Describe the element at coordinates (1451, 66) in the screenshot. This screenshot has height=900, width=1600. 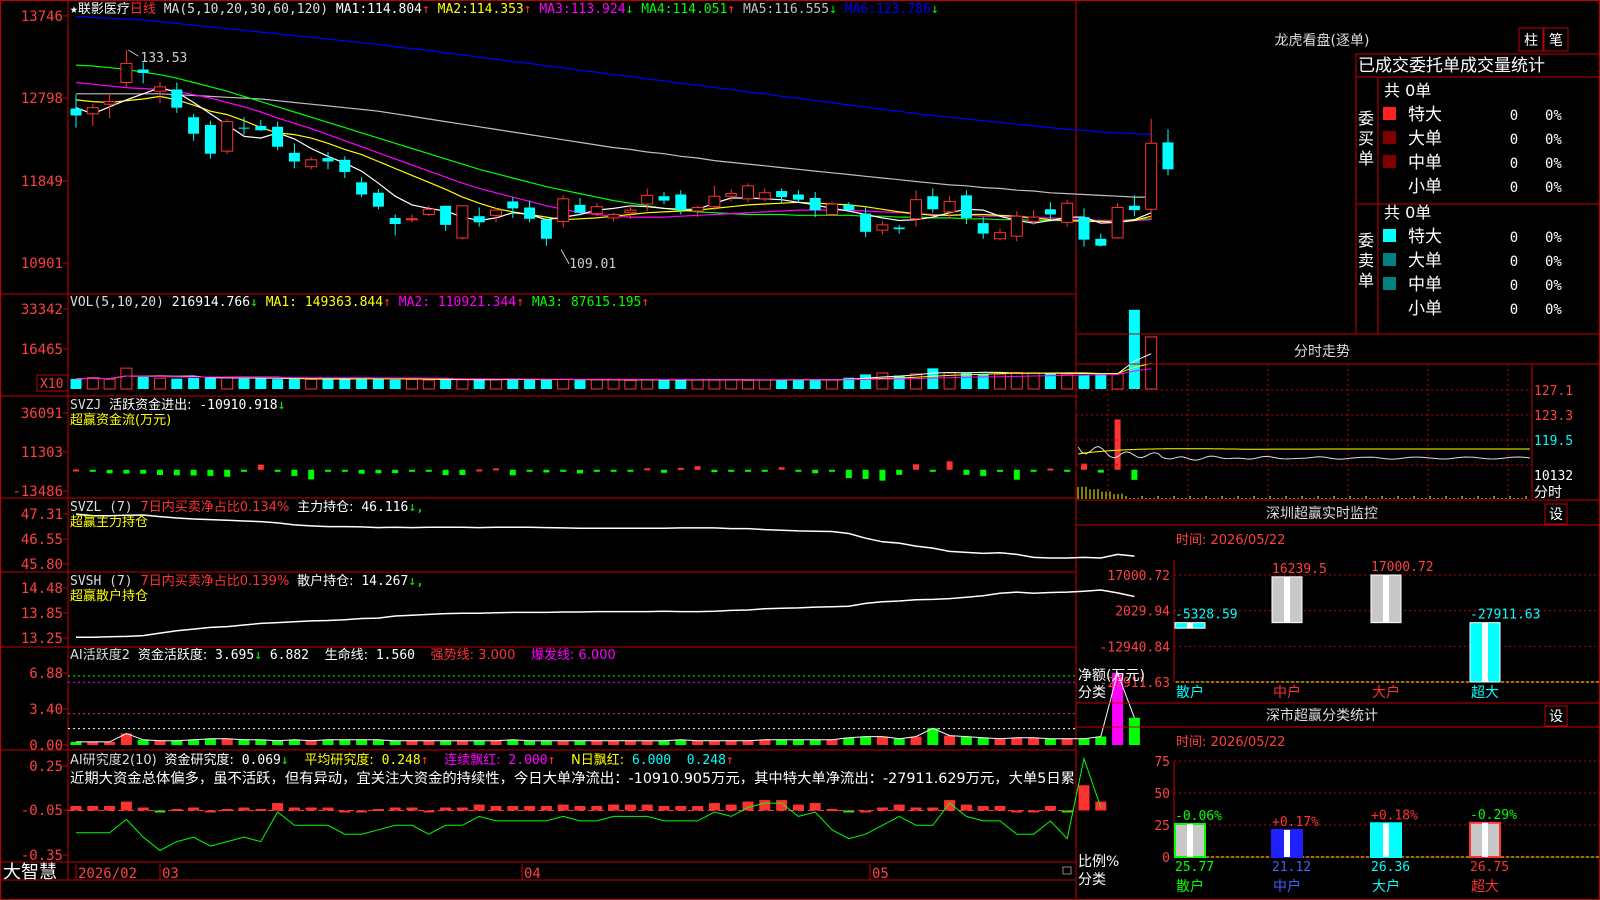
I see `lh-header: 已成交委托单成交量统计` at that location.